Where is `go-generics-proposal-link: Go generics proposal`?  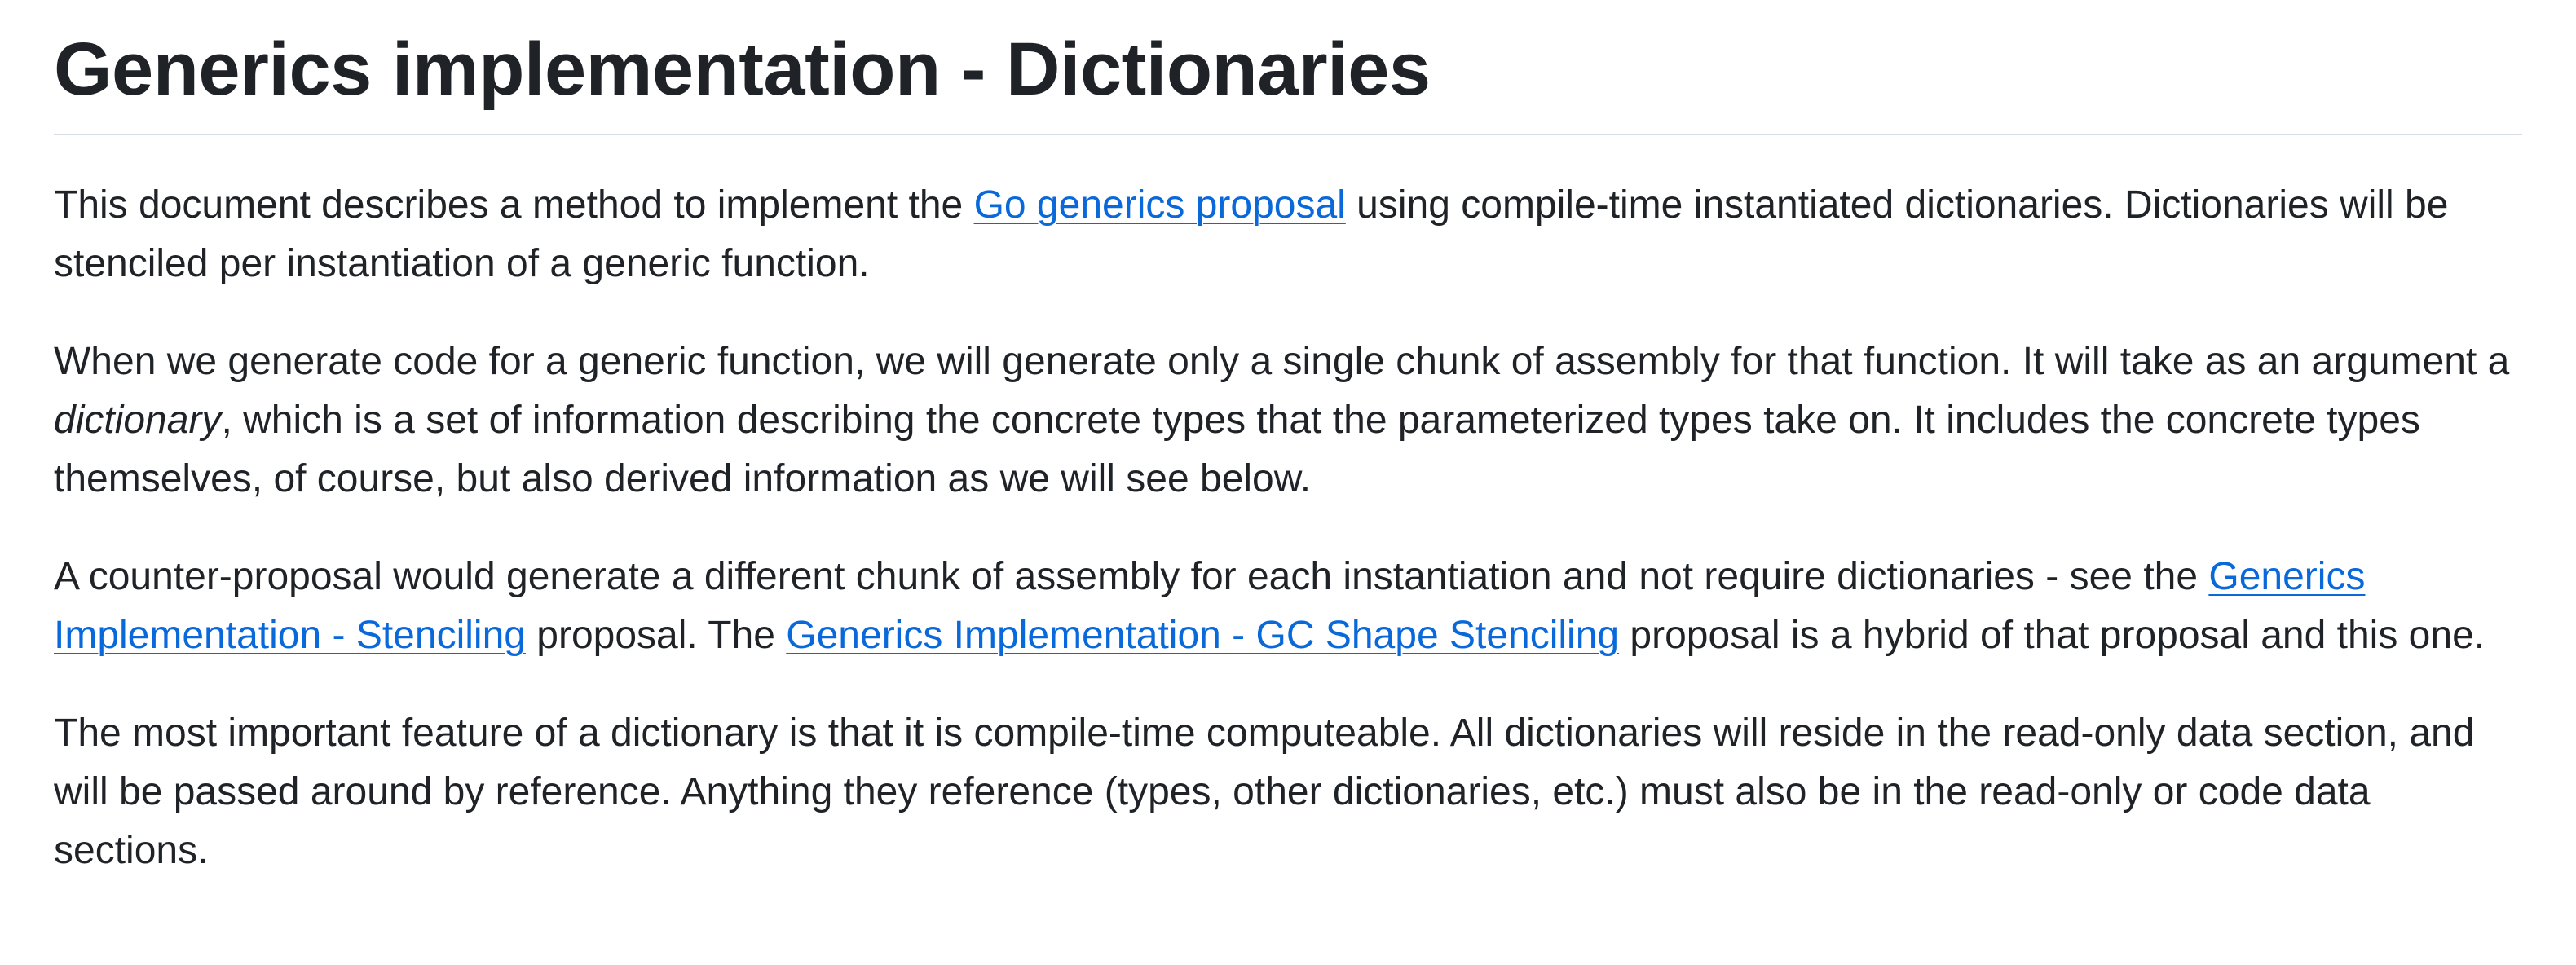 go-generics-proposal-link: Go generics proposal is located at coordinates (1160, 205).